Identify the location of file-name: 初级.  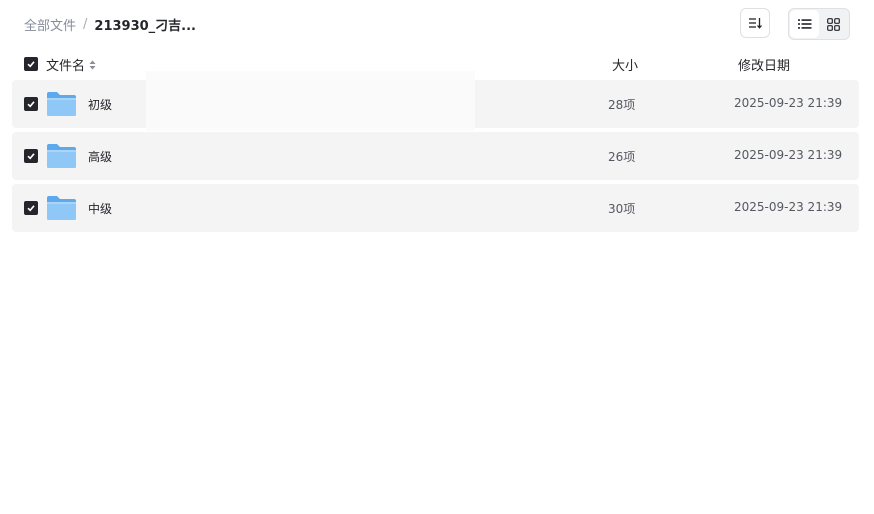
(100, 105).